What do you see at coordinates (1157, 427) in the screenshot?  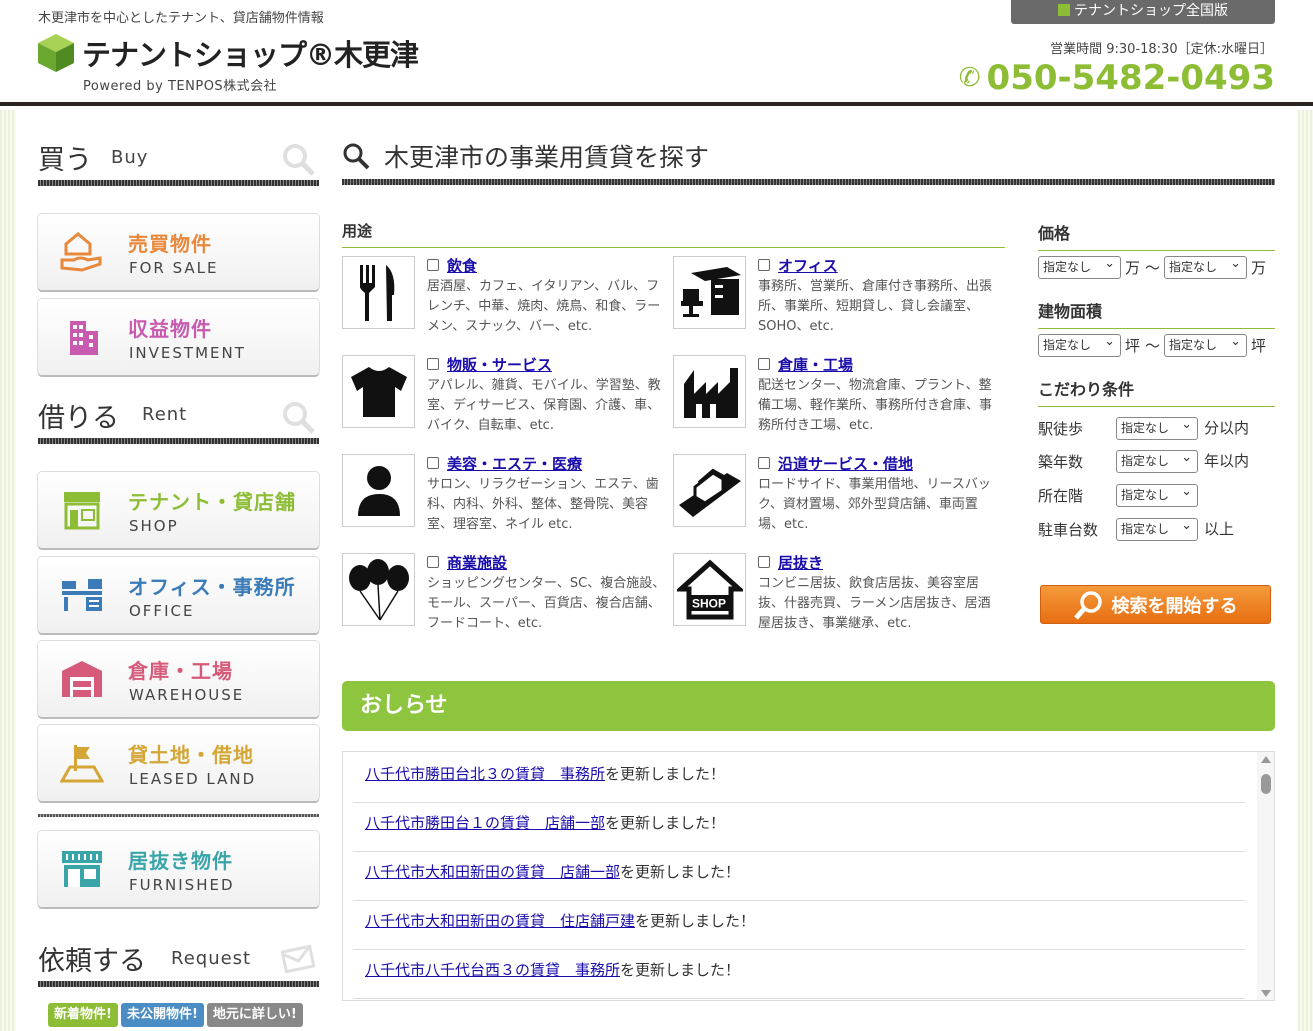 I see `walk-select: 指定なし` at bounding box center [1157, 427].